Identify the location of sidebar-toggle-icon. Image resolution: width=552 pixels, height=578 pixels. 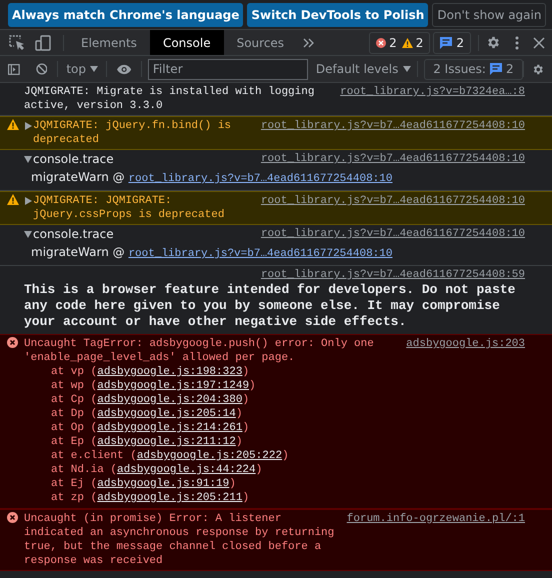
(14, 69).